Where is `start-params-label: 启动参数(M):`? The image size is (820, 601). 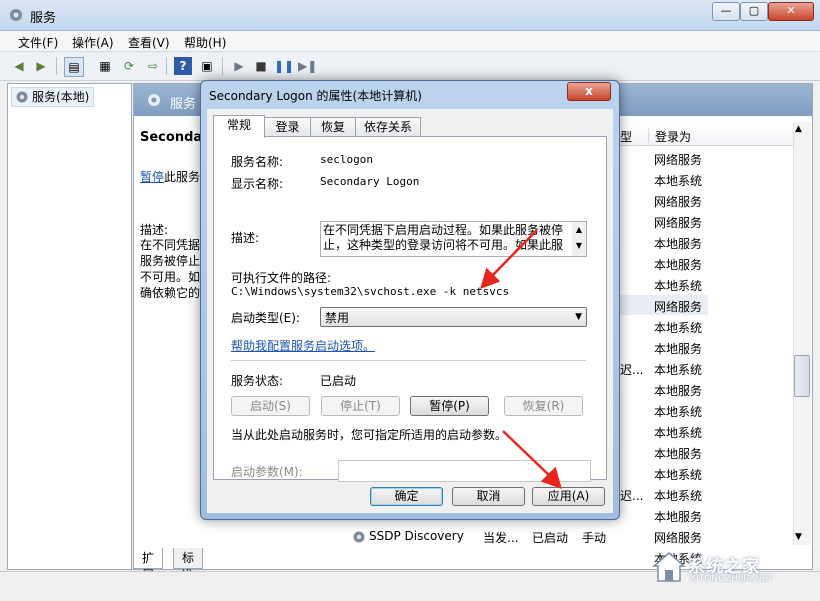
start-params-label: 启动参数(M): is located at coordinates (267, 472).